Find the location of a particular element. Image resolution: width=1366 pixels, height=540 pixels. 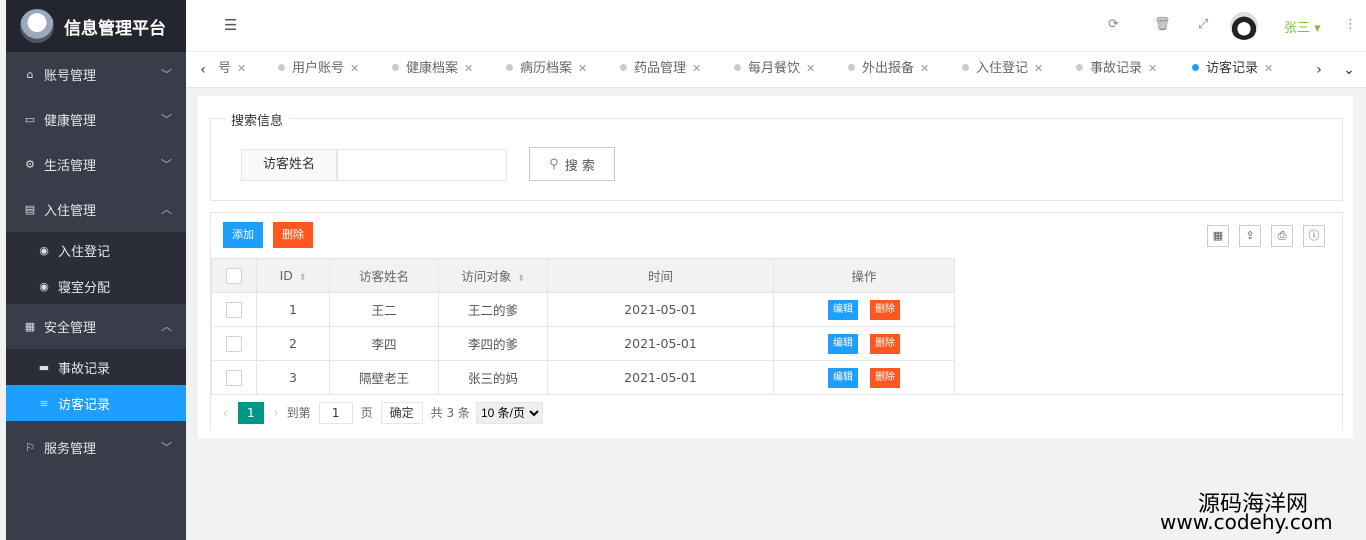

select-all-cell is located at coordinates (234, 275).